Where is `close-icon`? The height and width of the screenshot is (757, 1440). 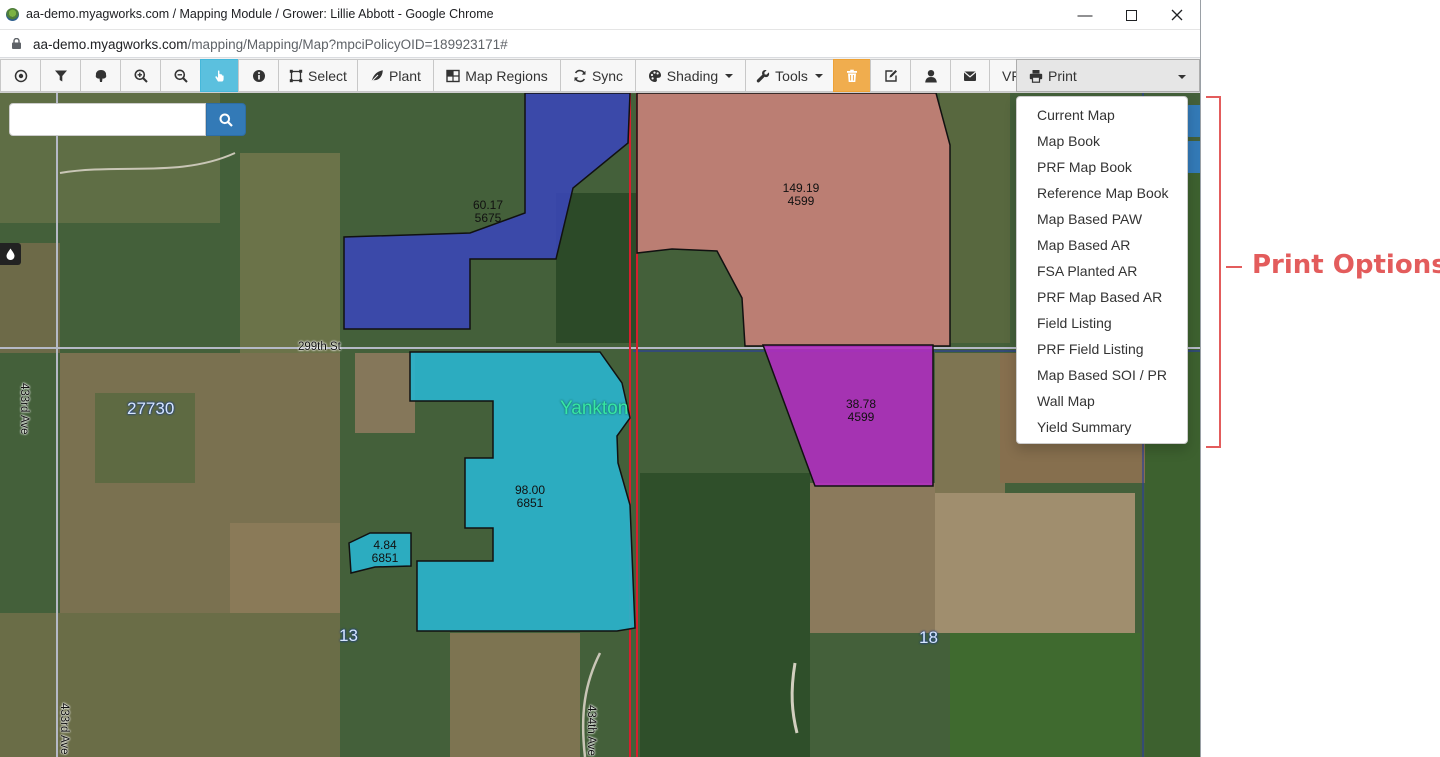 close-icon is located at coordinates (1177, 15).